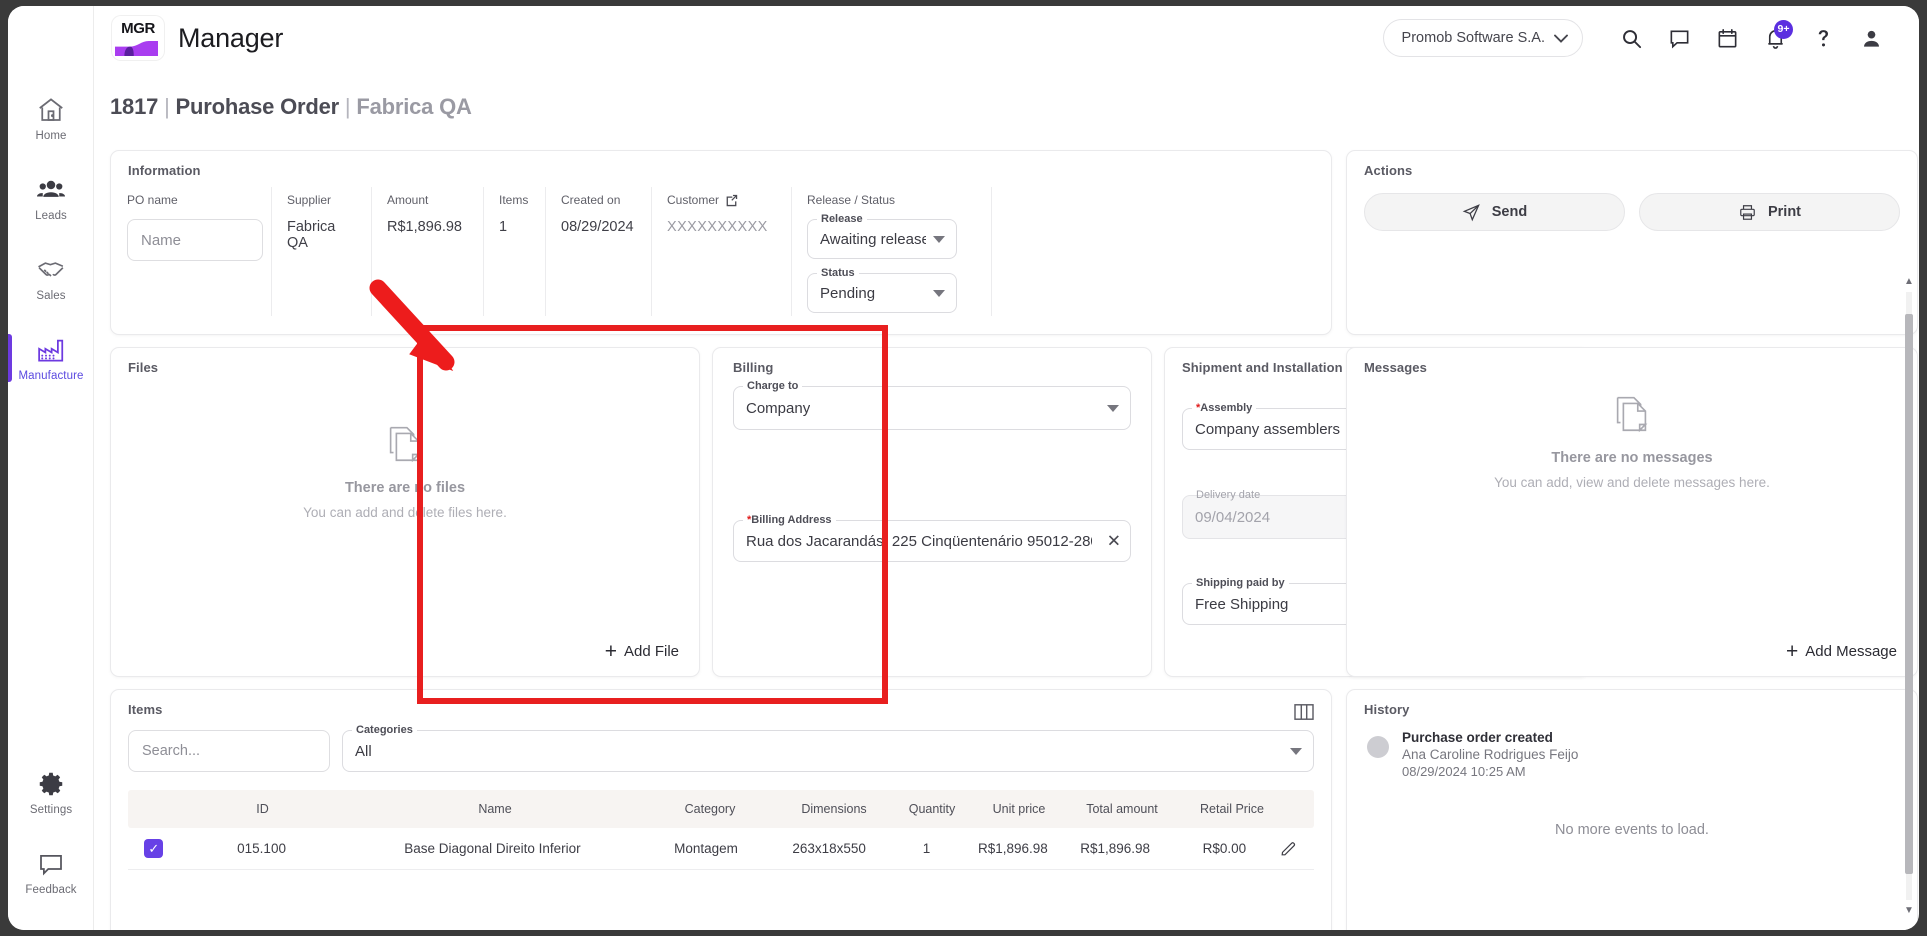 The image size is (1927, 936). What do you see at coordinates (926, 848) in the screenshot?
I see `cell-quantity: 1` at bounding box center [926, 848].